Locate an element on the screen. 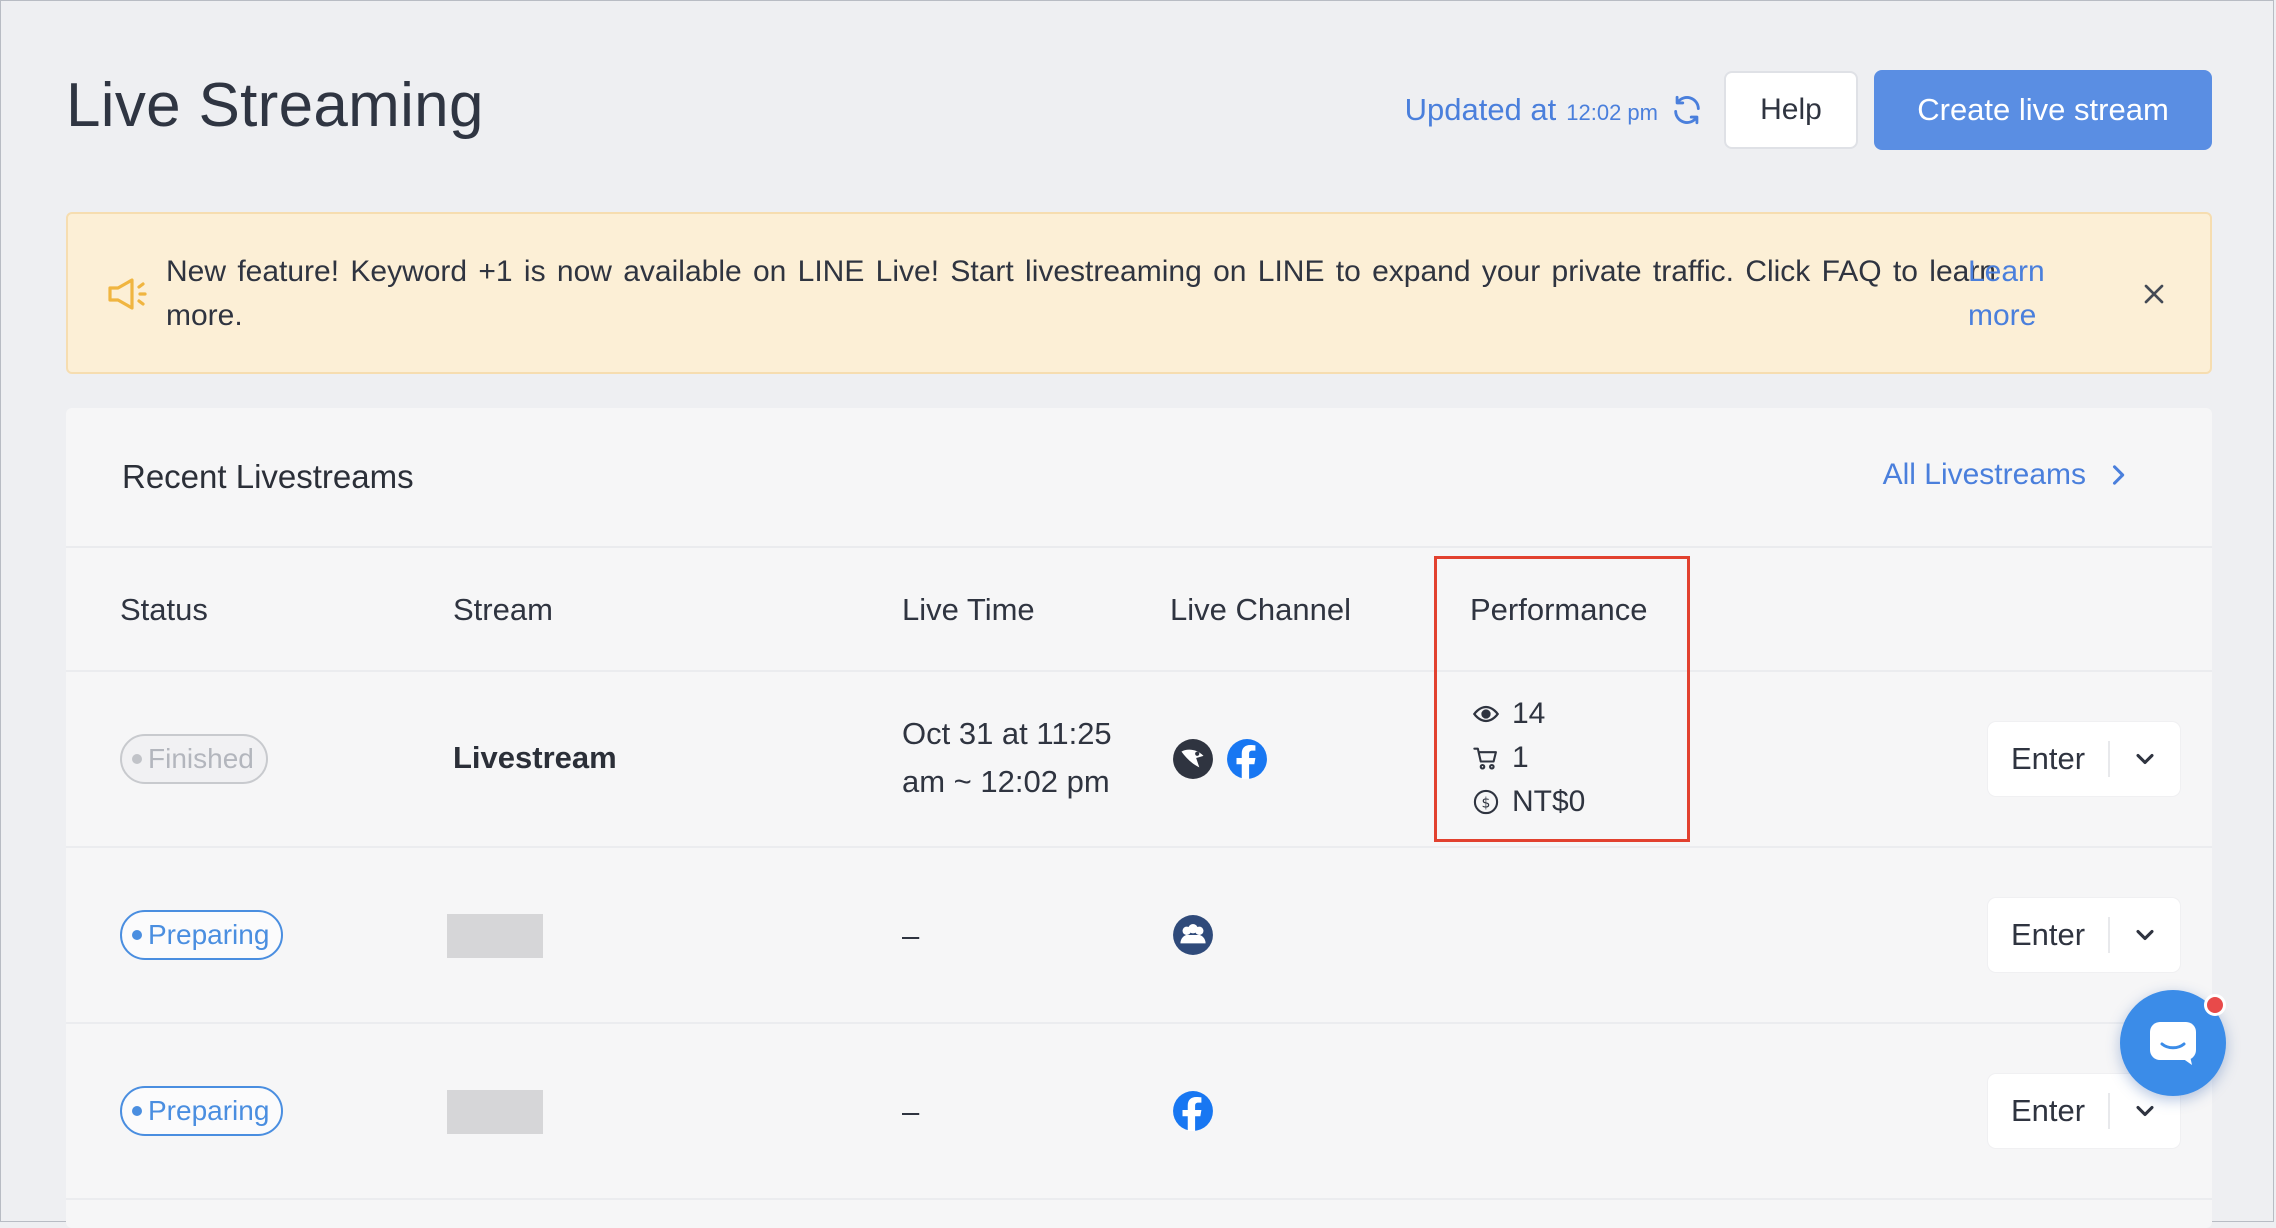 Image resolution: width=2276 pixels, height=1228 pixels. status-label: Finished is located at coordinates (201, 758).